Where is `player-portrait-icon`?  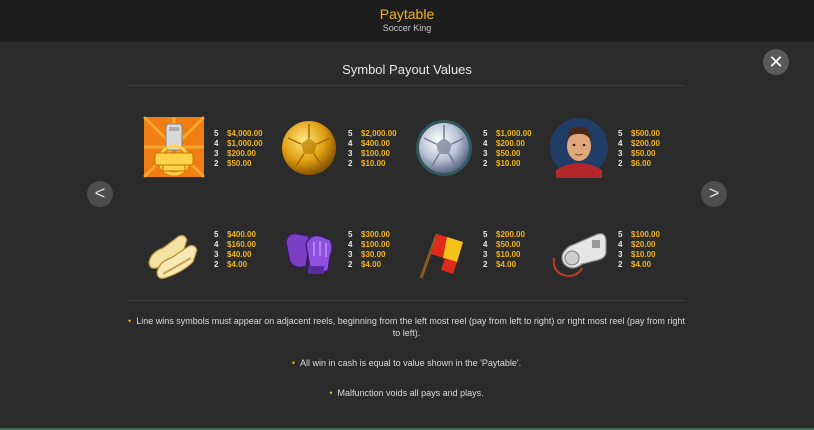 player-portrait-icon is located at coordinates (579, 148).